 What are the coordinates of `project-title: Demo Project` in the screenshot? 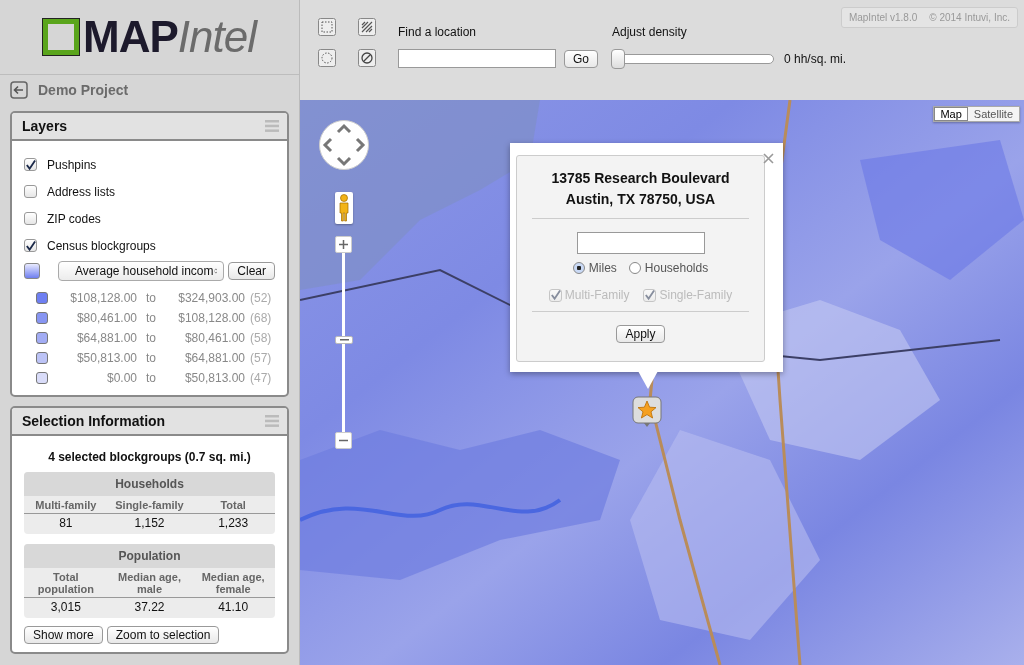 It's located at (83, 90).